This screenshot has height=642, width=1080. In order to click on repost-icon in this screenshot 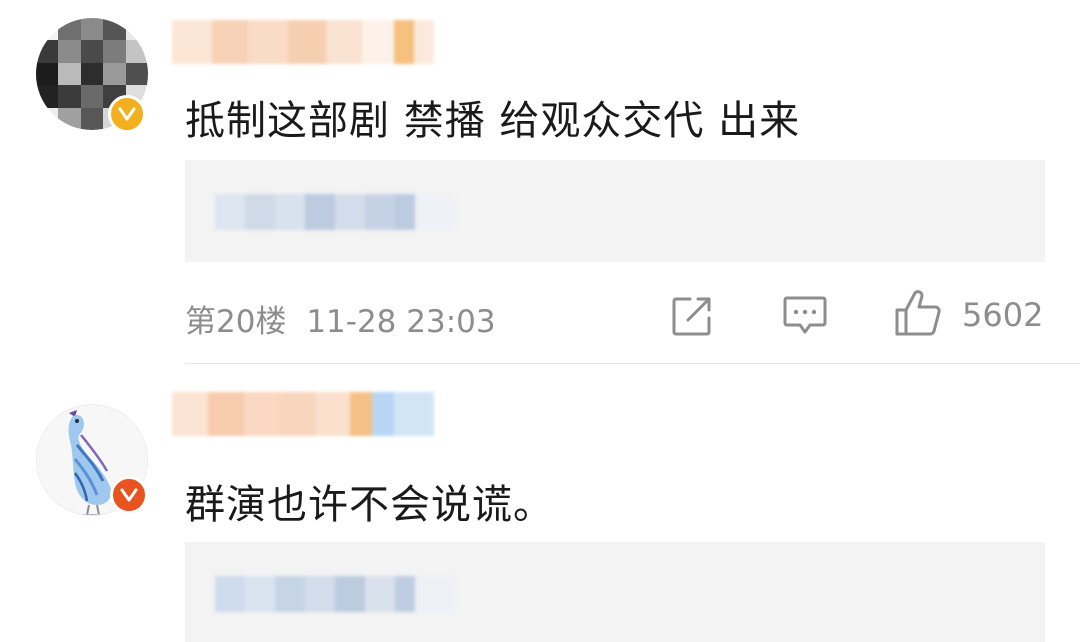, I will do `click(692, 316)`.